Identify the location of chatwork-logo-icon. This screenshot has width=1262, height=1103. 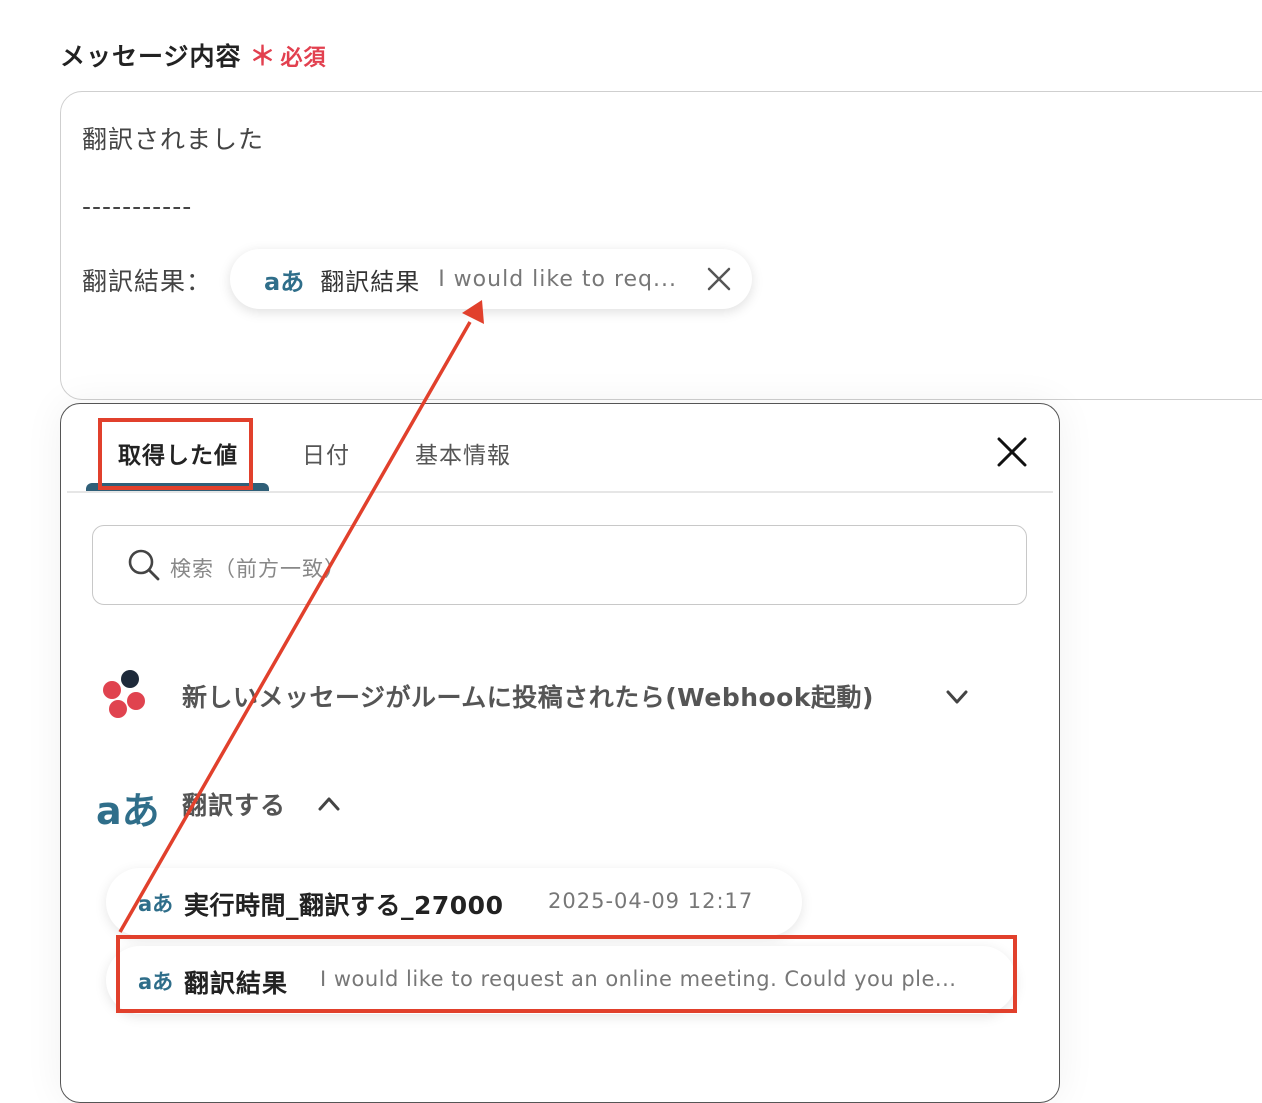
(124, 694).